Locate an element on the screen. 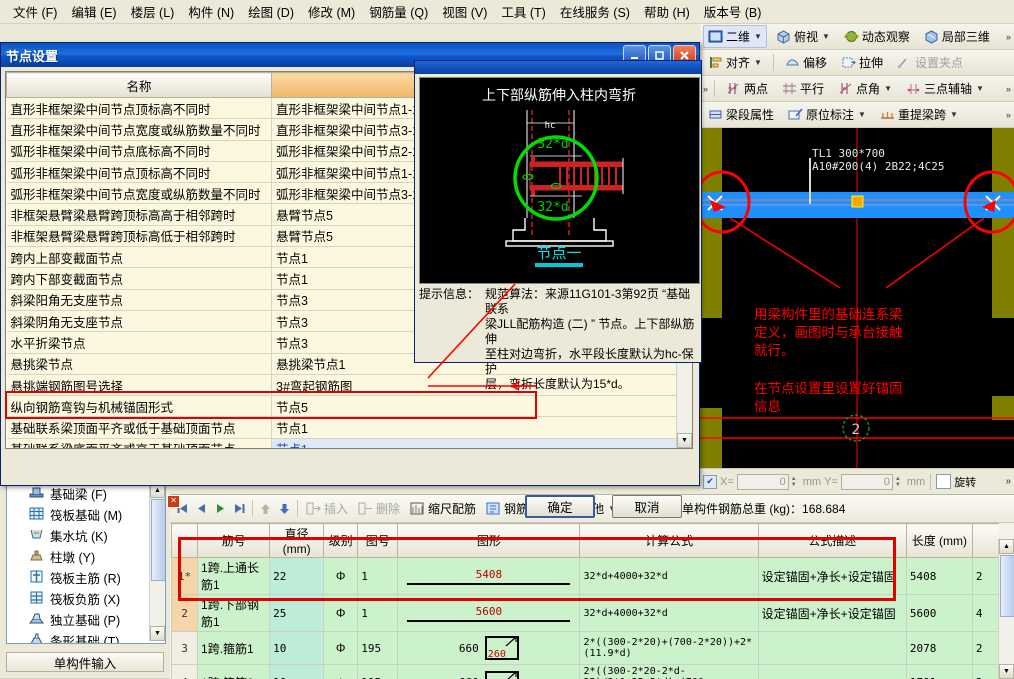 The image size is (1014, 679). toolbar-button-label: 俯视 is located at coordinates (806, 36).